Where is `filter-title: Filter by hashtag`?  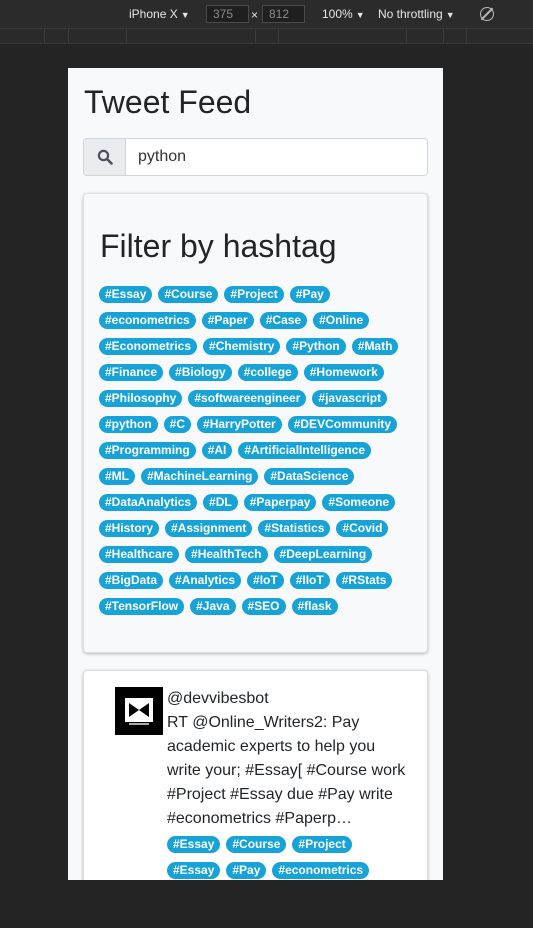
filter-title: Filter by hashtag is located at coordinates (218, 246).